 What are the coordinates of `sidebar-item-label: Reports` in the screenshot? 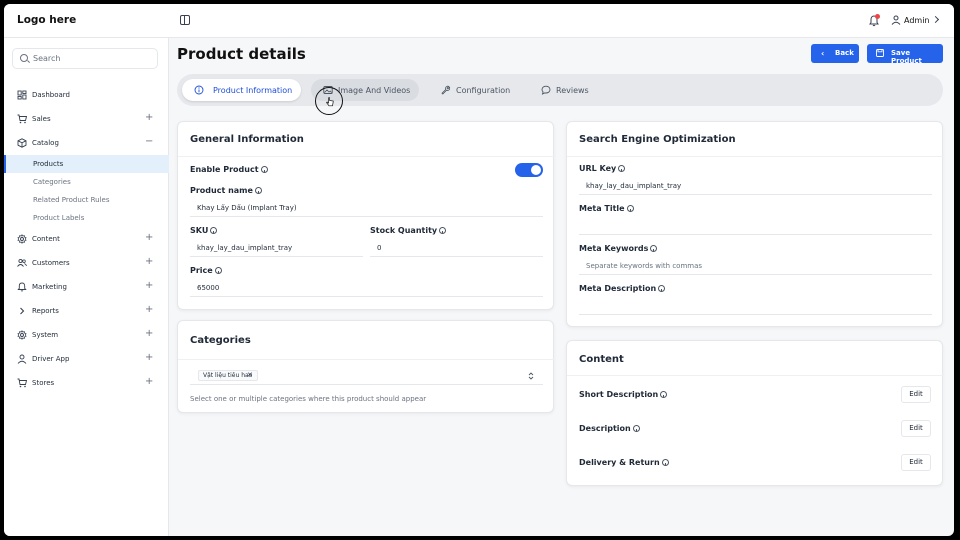 It's located at (45, 311).